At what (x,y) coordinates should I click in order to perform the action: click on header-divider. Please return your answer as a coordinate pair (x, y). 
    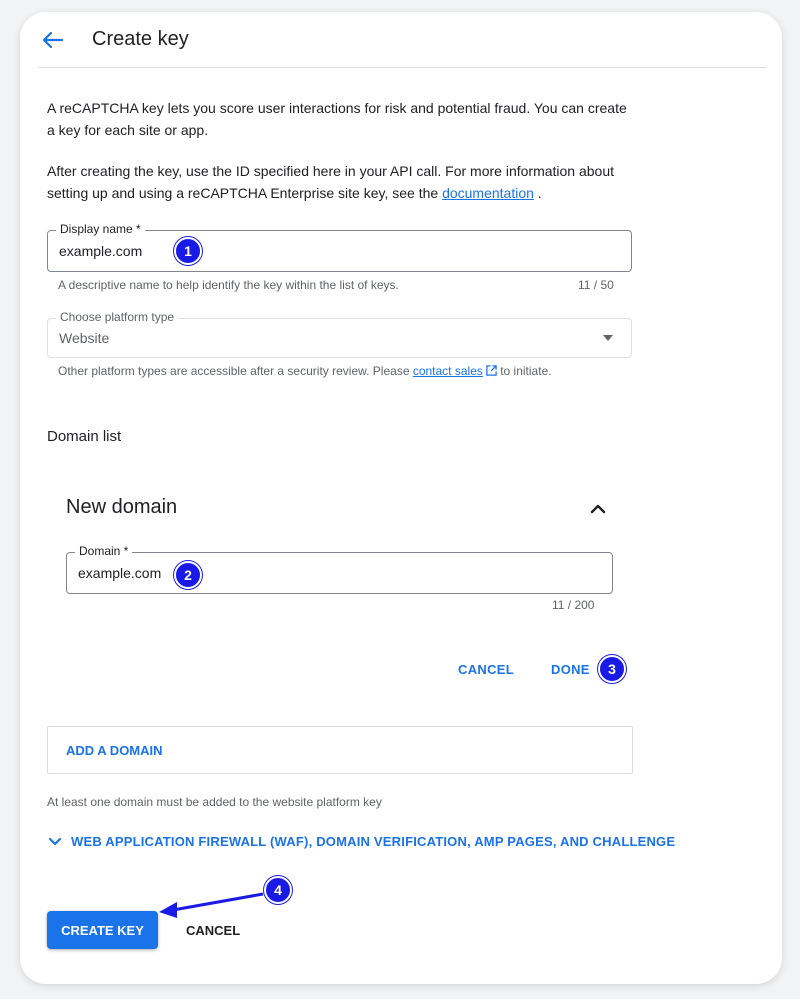
    Looking at the image, I should click on (402, 67).